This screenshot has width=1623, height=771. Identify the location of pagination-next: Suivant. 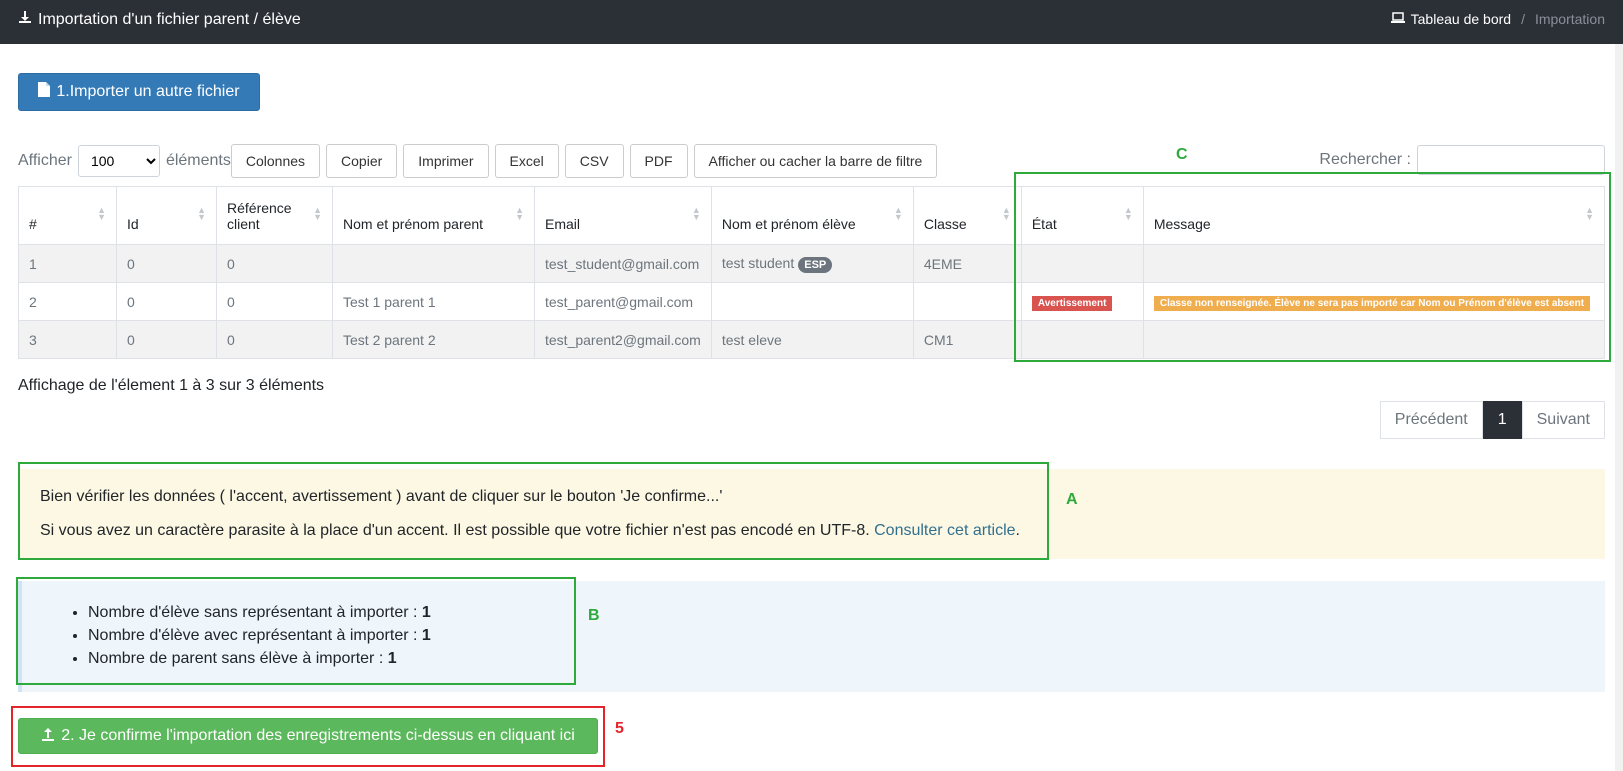
(1563, 420).